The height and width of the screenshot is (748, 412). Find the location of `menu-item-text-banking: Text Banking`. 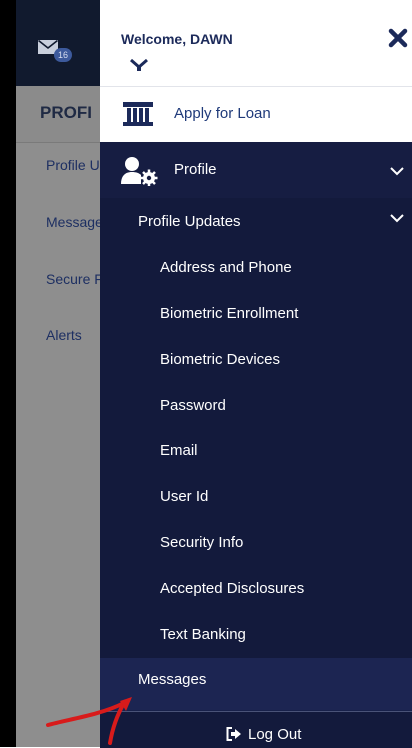

menu-item-text-banking: Text Banking is located at coordinates (203, 634).